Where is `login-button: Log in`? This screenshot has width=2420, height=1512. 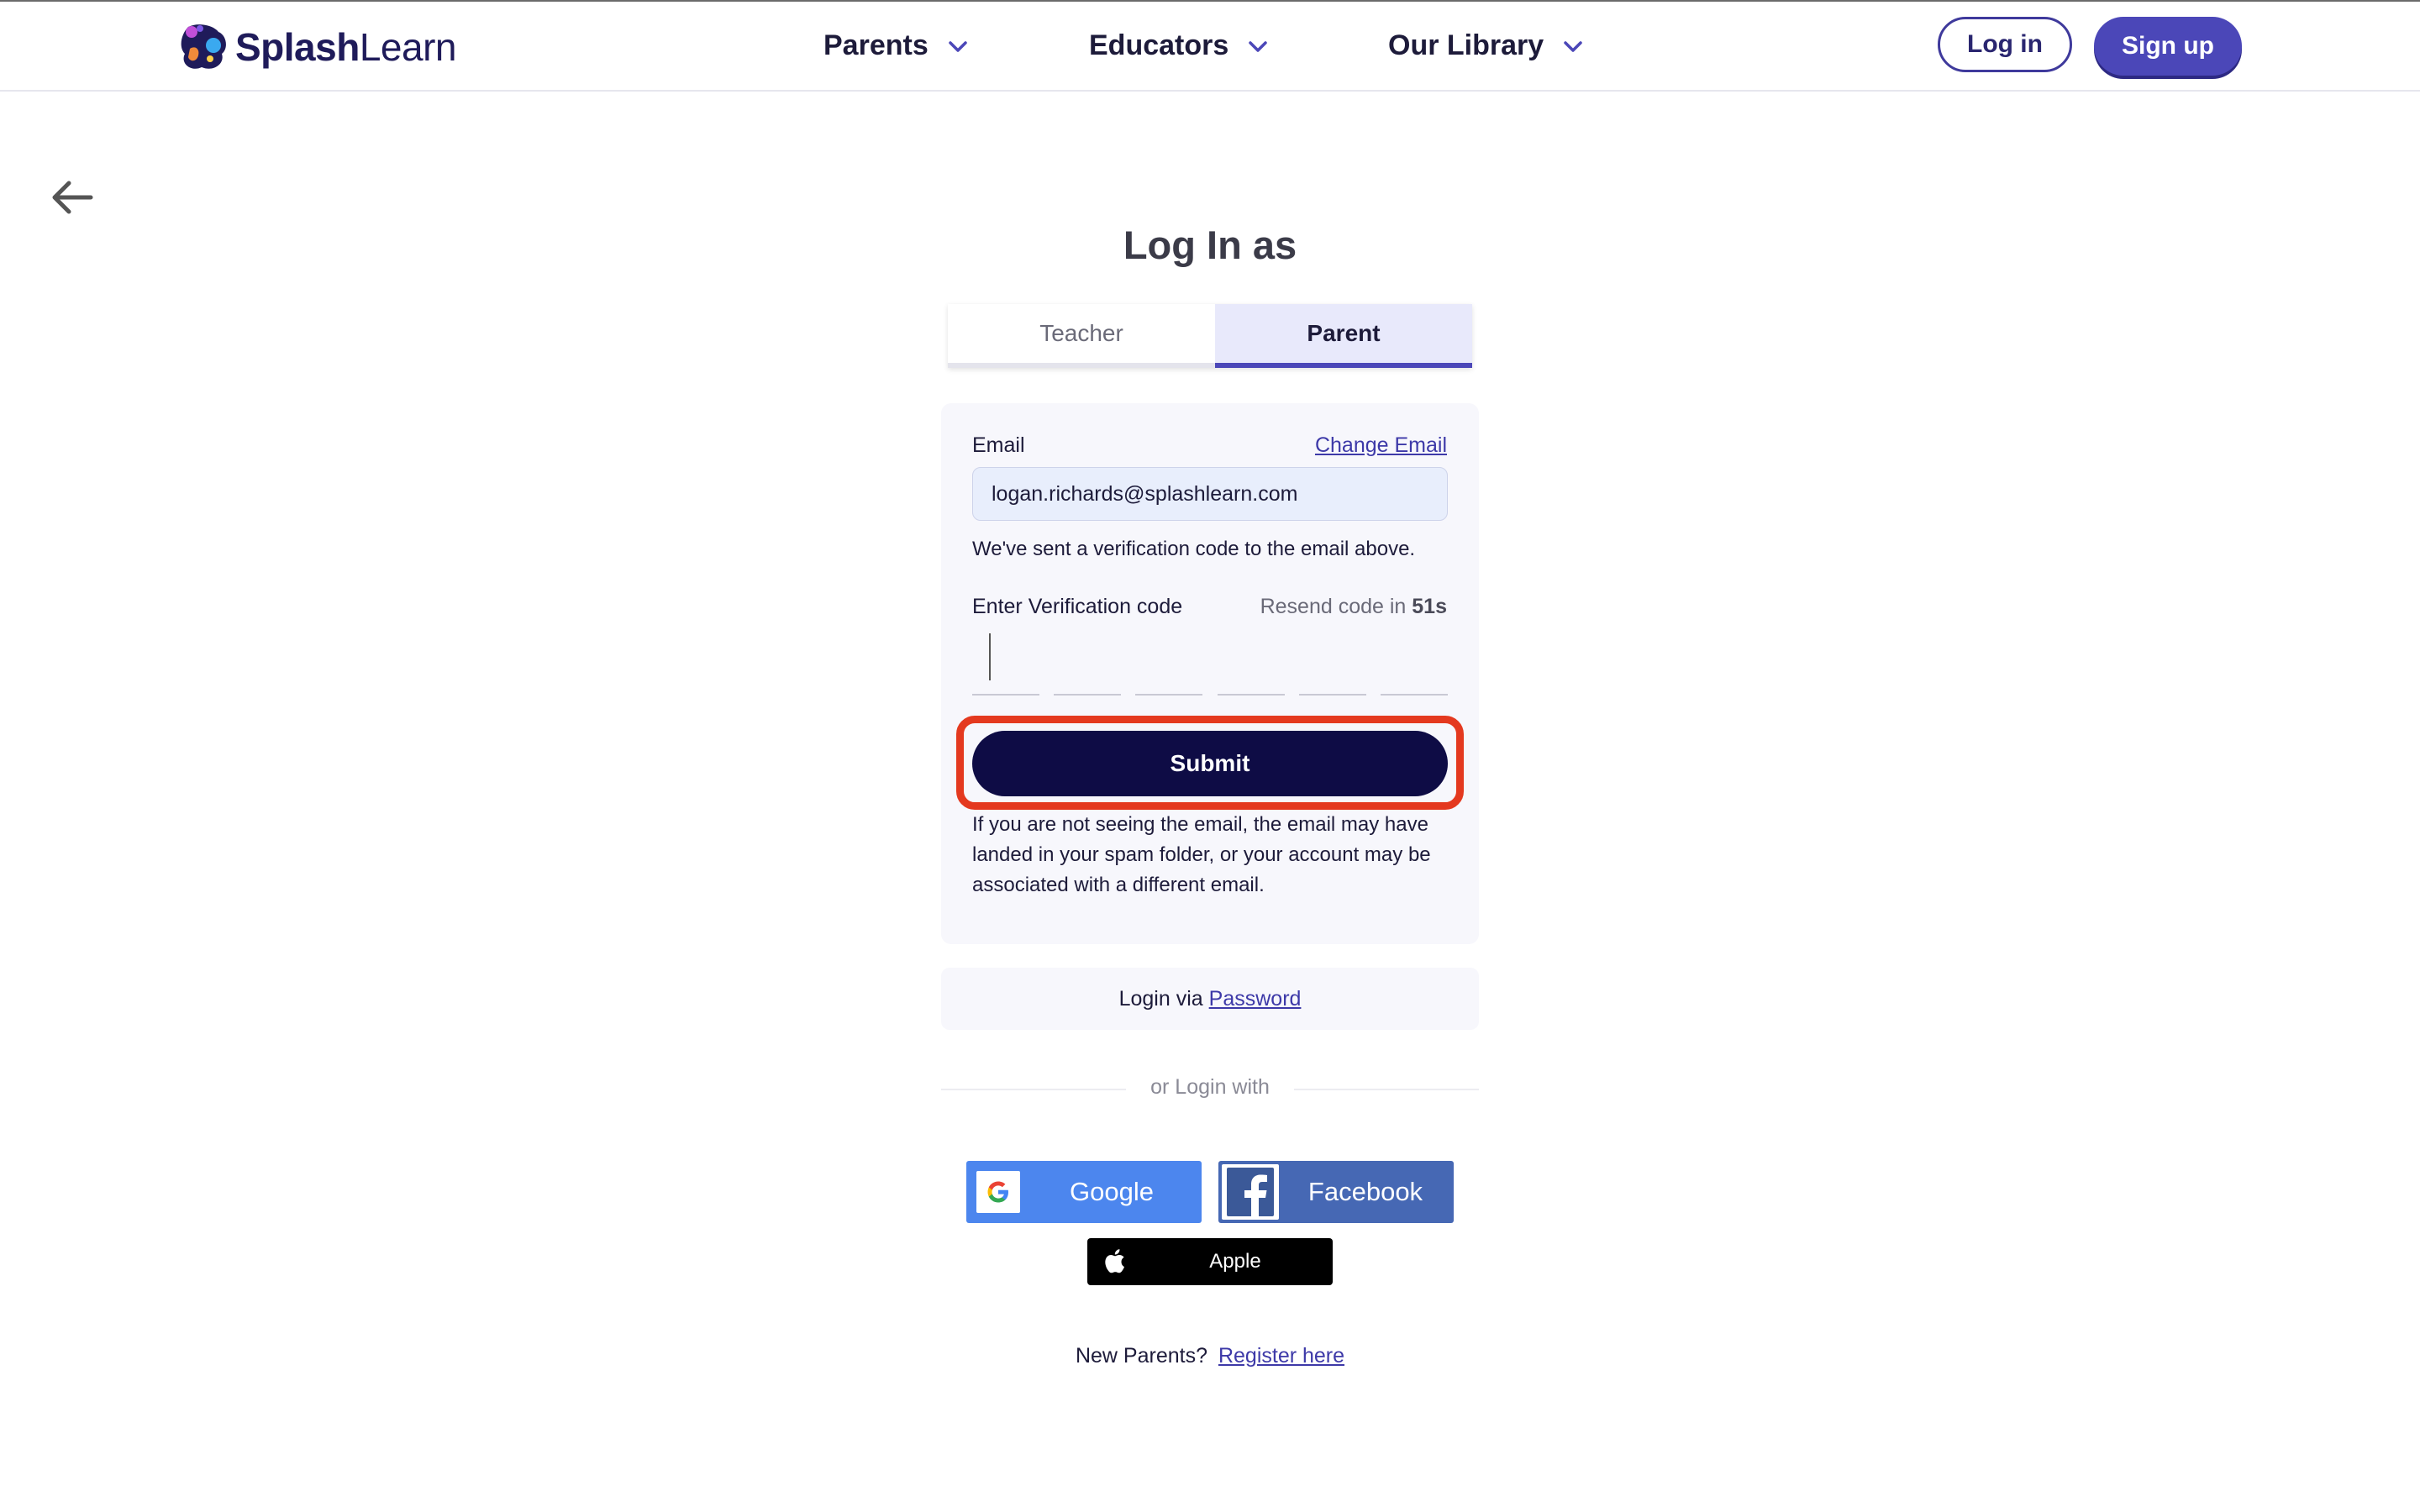 login-button: Log in is located at coordinates (2005, 44).